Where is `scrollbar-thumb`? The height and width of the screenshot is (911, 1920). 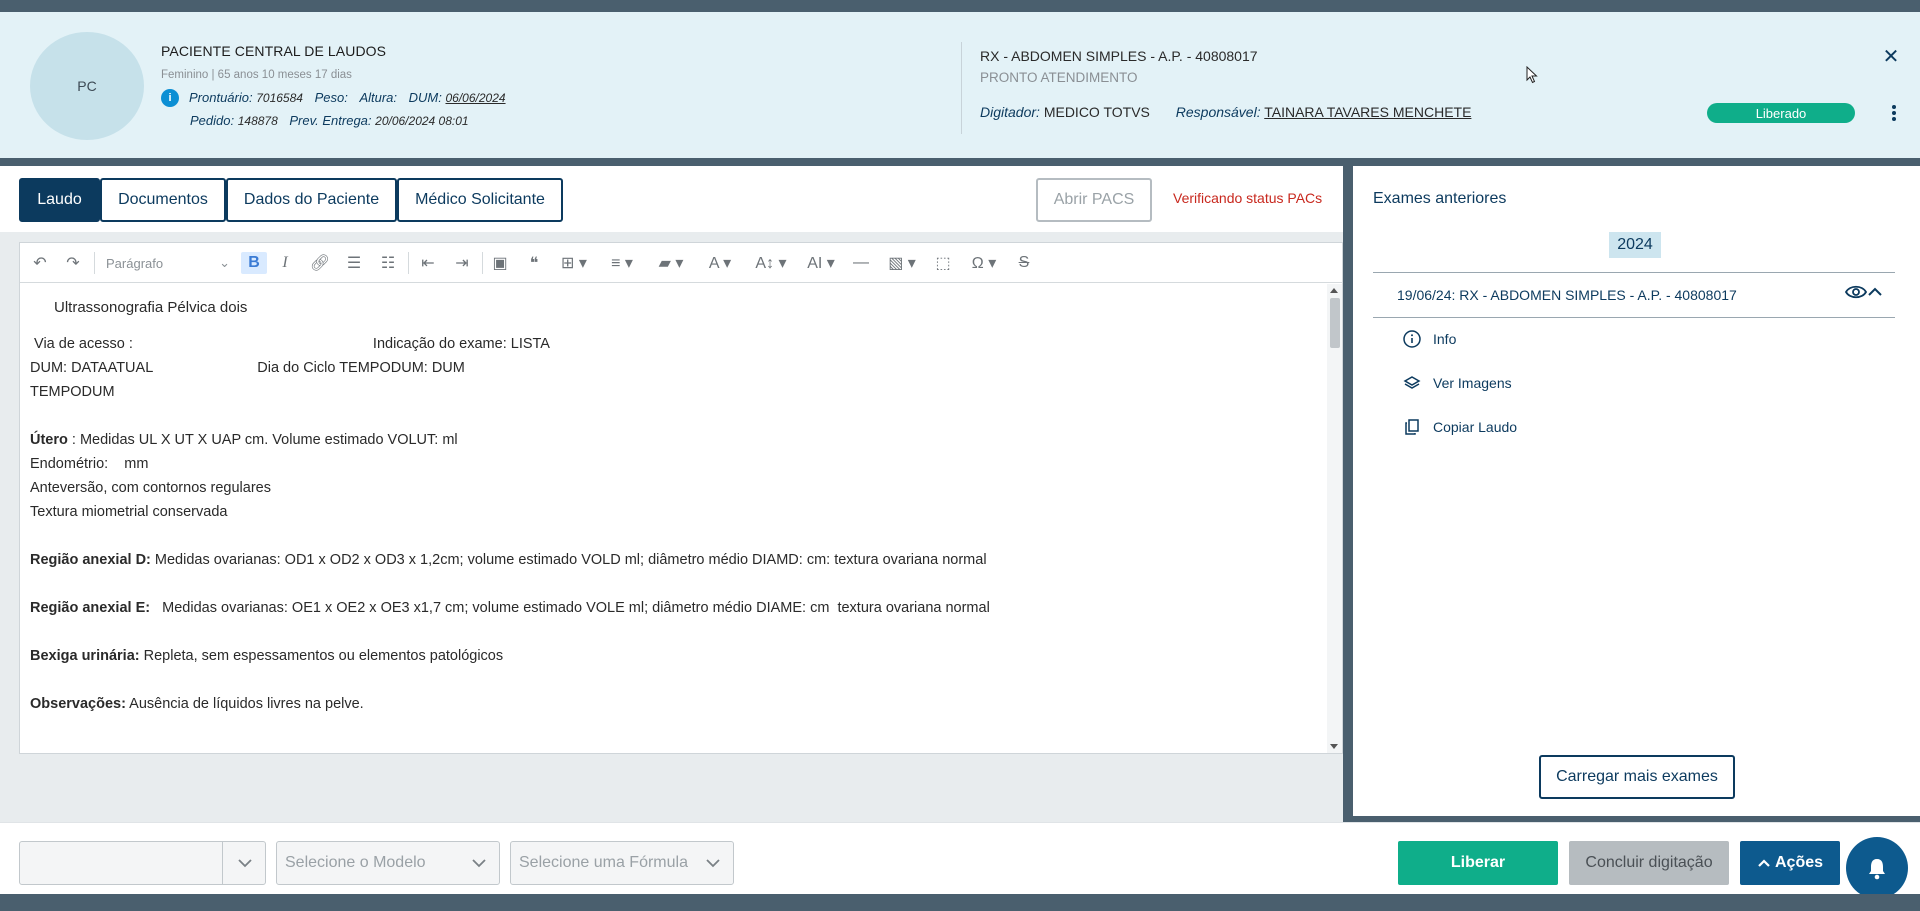 scrollbar-thumb is located at coordinates (1335, 323).